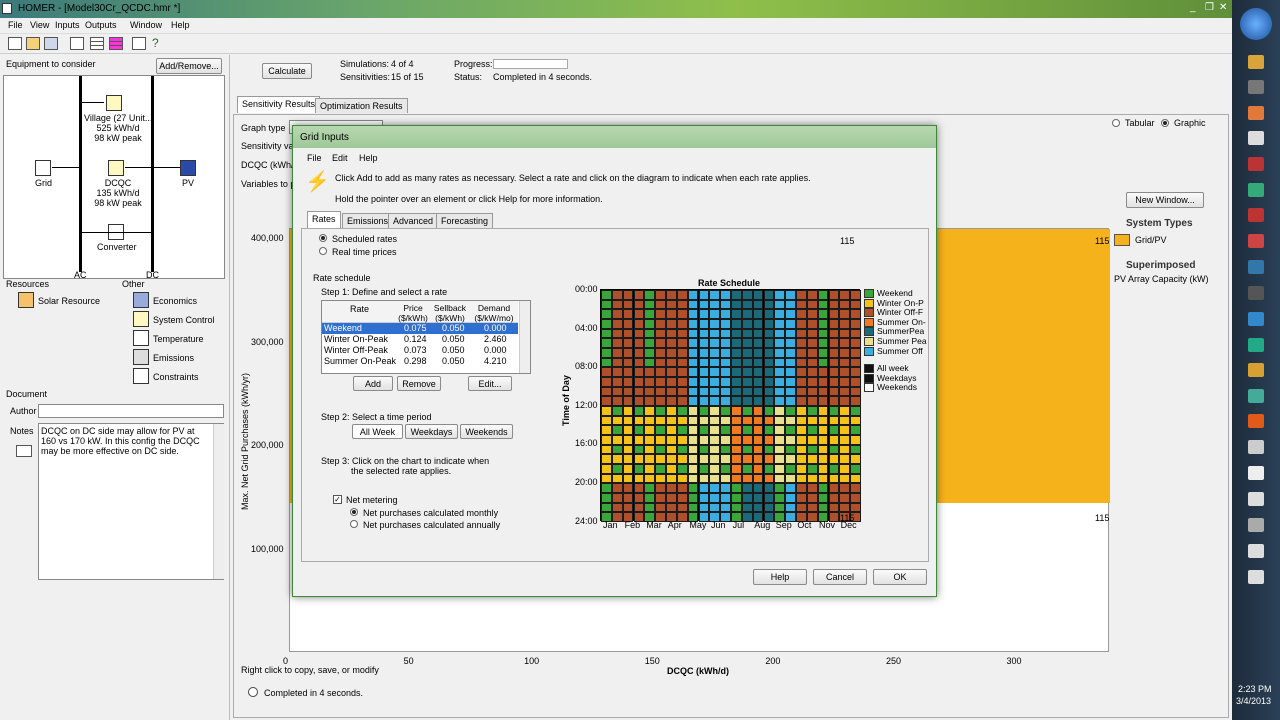  Describe the element at coordinates (1223, 7) in the screenshot. I see `close-icon: ✕` at that location.